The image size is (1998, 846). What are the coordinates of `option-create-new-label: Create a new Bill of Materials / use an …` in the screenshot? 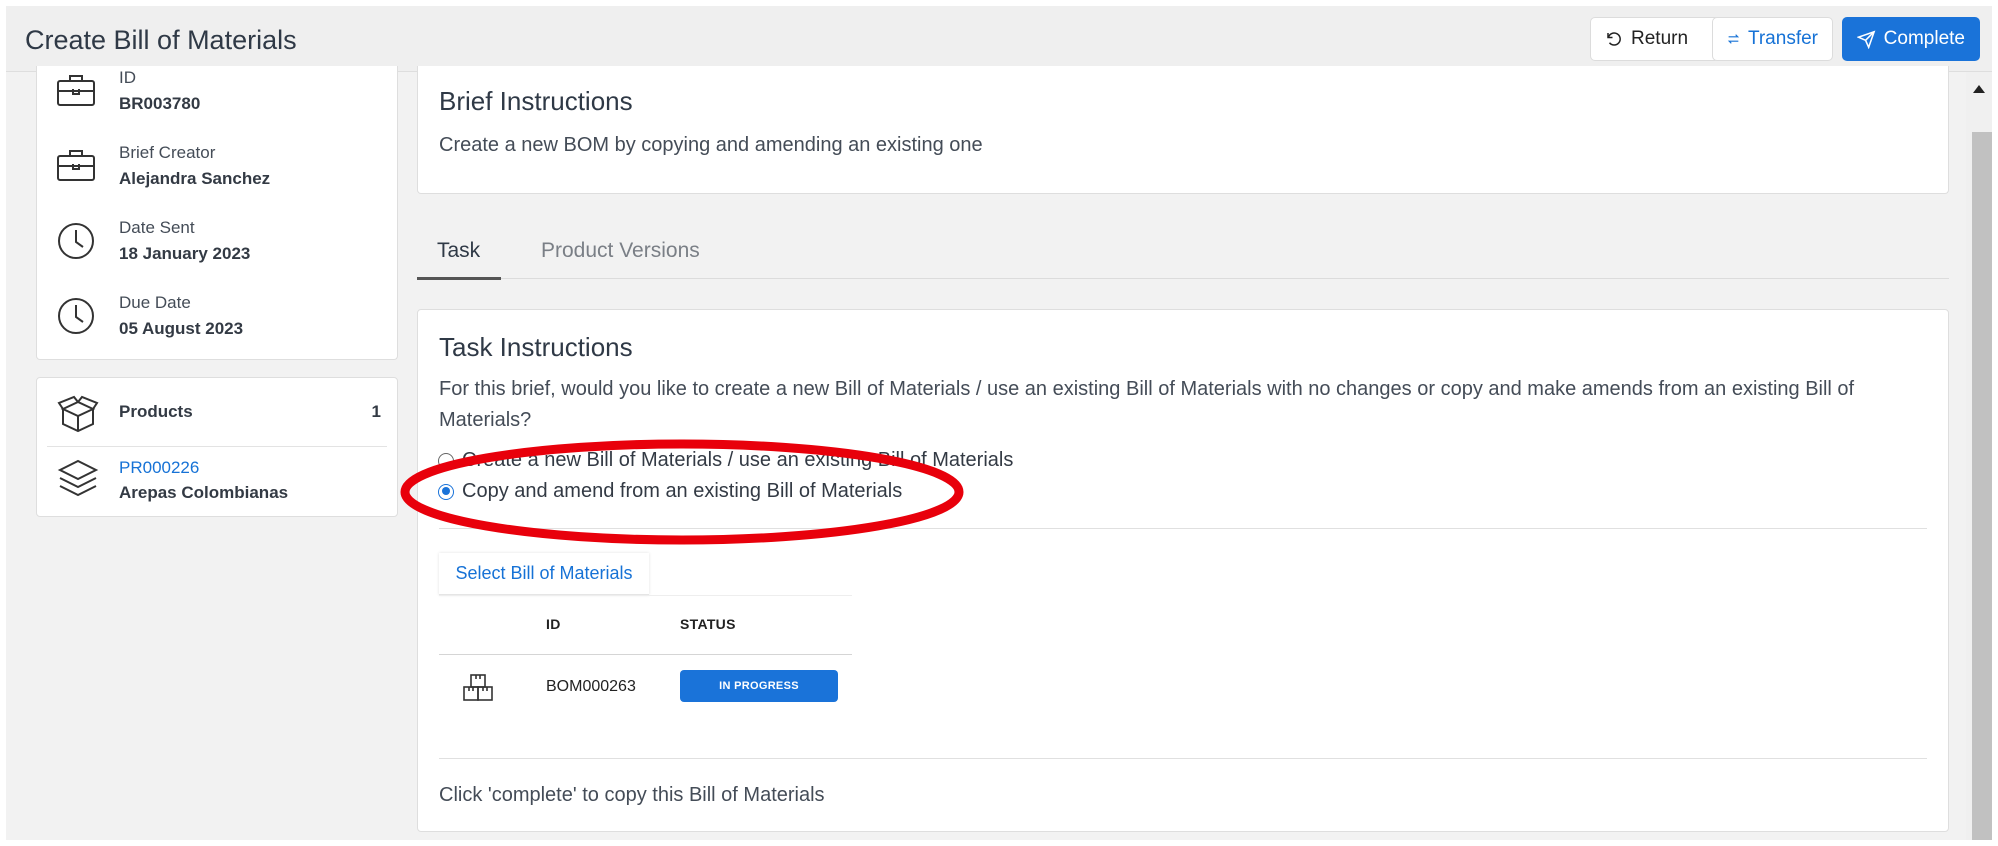 It's located at (738, 460).